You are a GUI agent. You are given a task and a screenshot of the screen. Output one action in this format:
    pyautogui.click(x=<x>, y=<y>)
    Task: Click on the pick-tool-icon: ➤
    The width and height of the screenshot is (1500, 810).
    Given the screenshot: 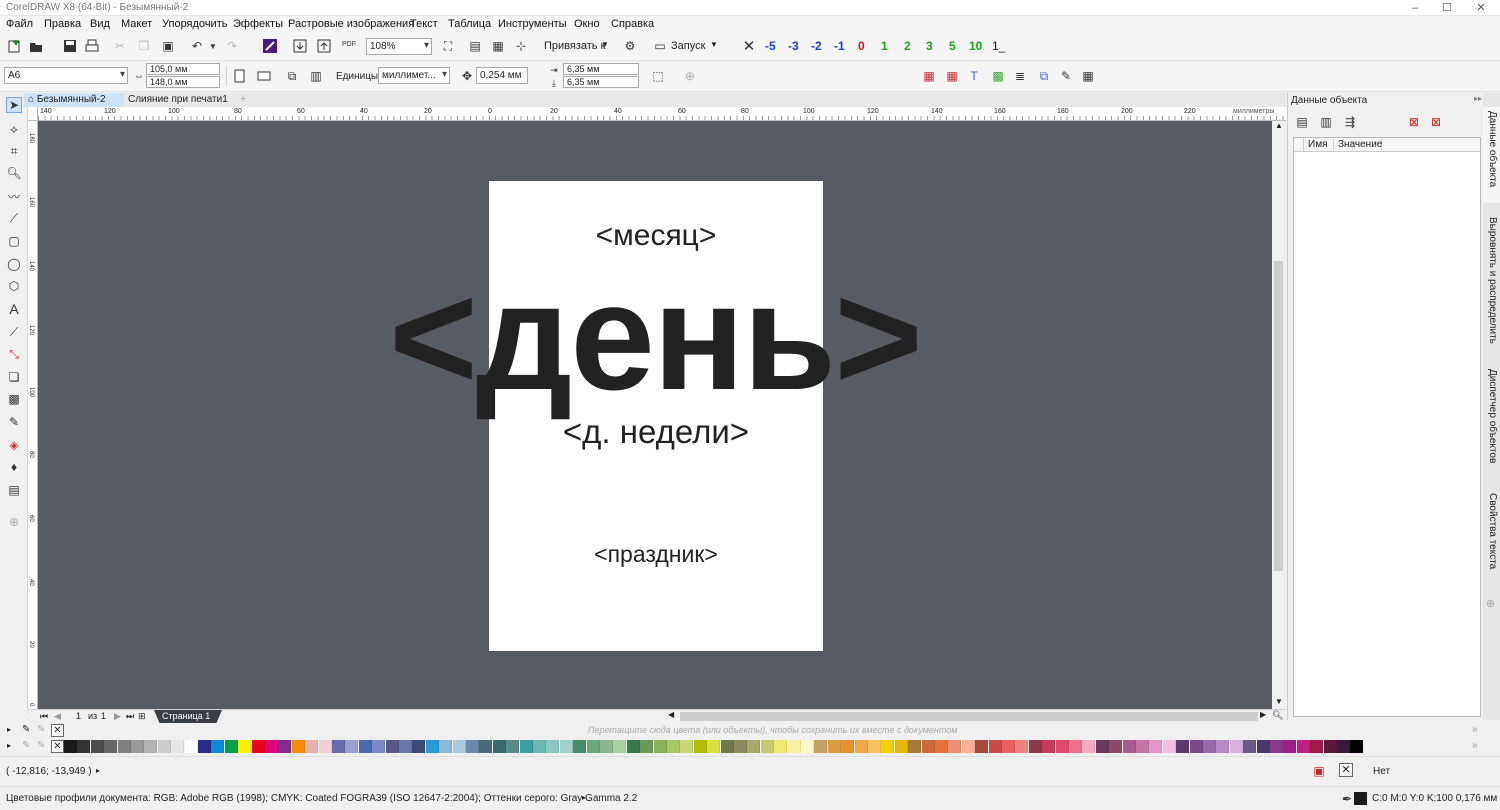 What is the action you would take?
    pyautogui.click(x=14, y=105)
    